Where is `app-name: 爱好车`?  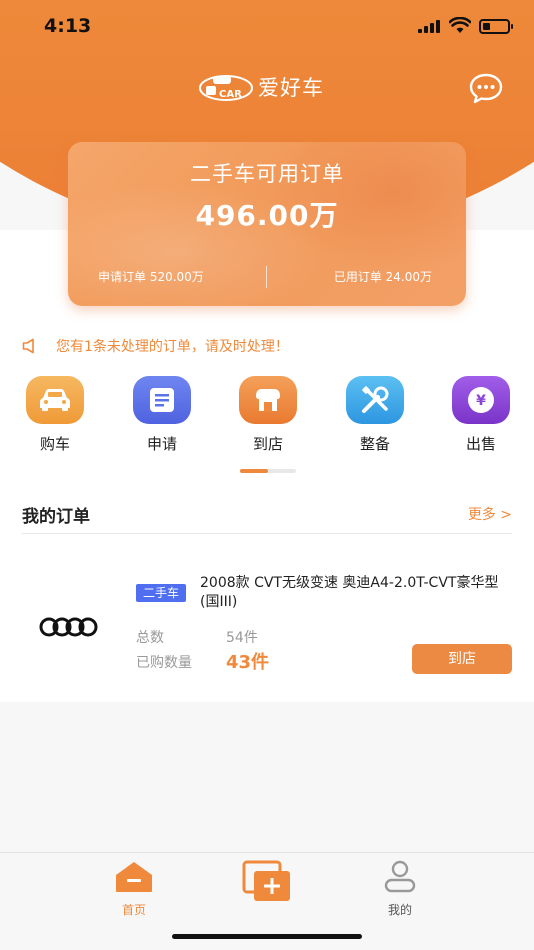 app-name: 爱好车 is located at coordinates (291, 88).